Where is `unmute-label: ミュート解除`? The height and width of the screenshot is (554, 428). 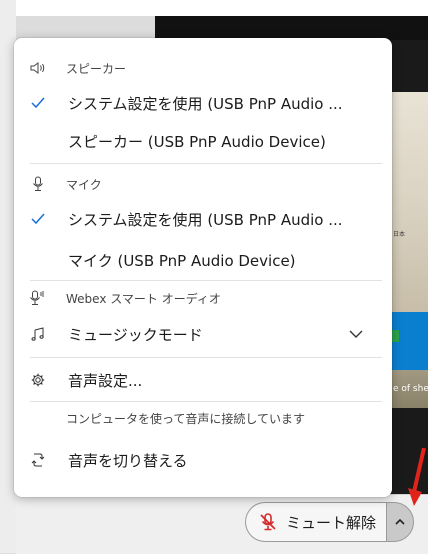 unmute-label: ミュート解除 is located at coordinates (331, 522).